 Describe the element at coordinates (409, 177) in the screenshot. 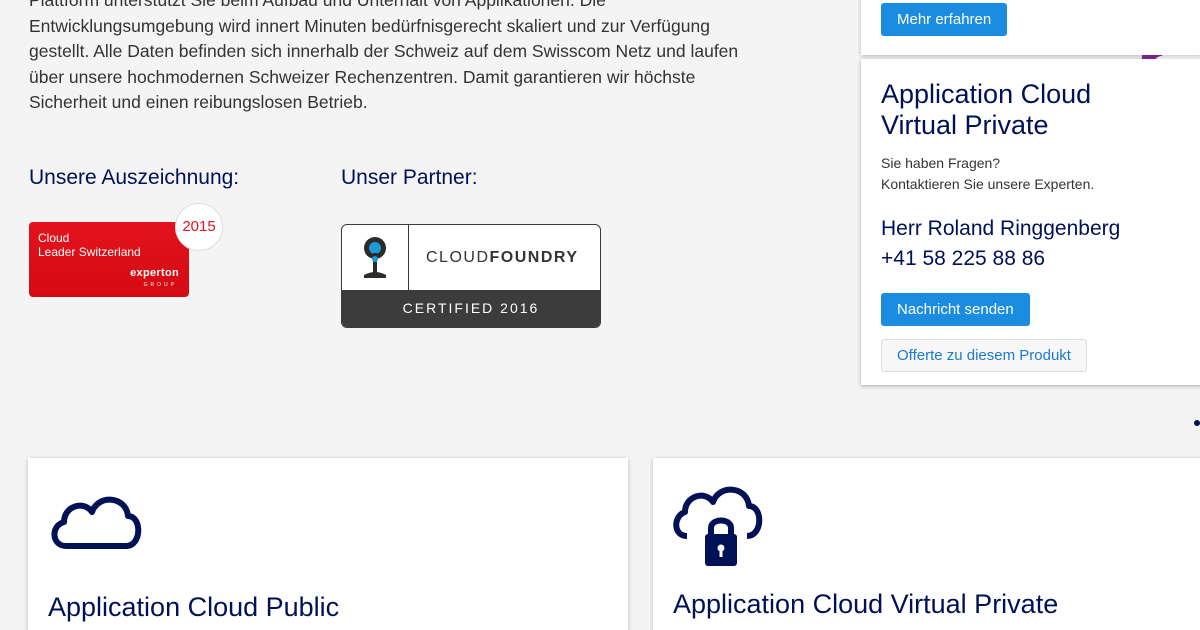

I see `partner-heading: Unser Partner:` at that location.